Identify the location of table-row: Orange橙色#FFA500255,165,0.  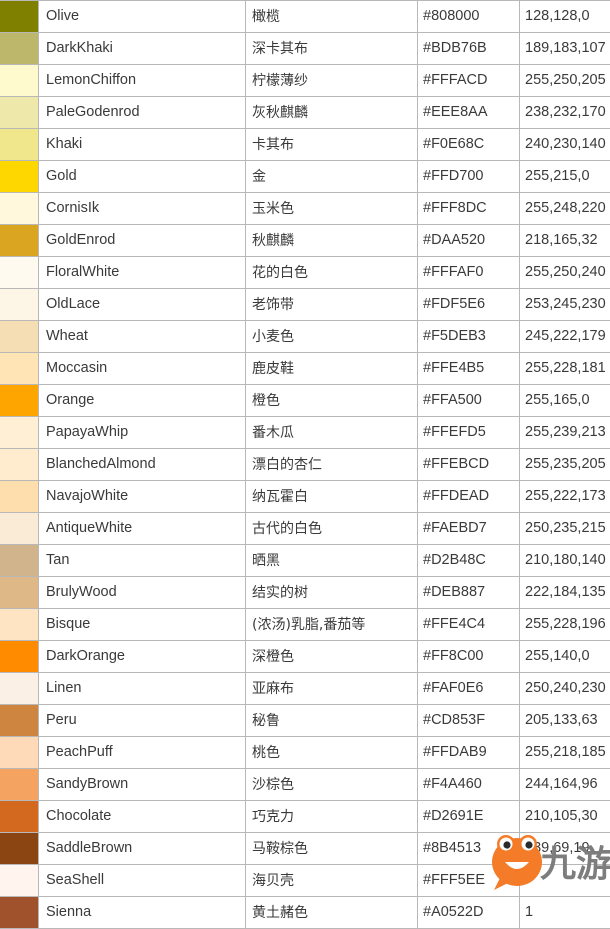
(305, 401).